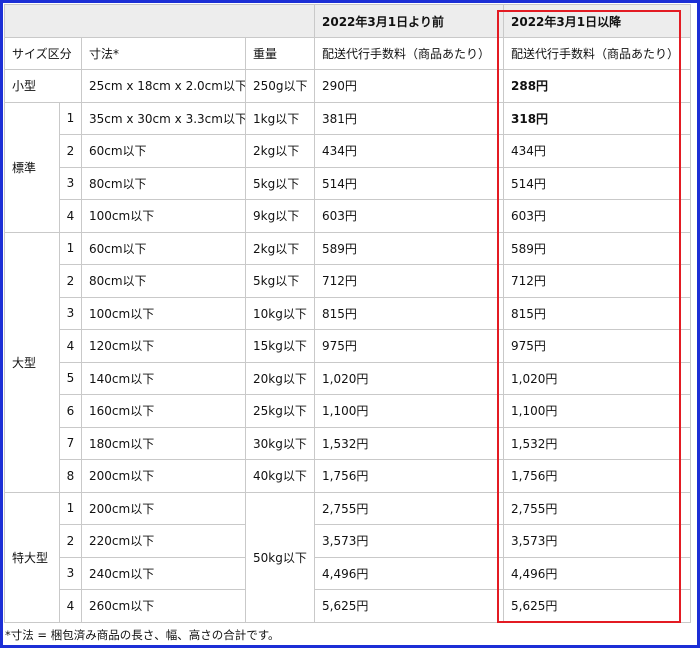 The image size is (700, 648). I want to click on col-dimensions: 寸法*, so click(163, 53).